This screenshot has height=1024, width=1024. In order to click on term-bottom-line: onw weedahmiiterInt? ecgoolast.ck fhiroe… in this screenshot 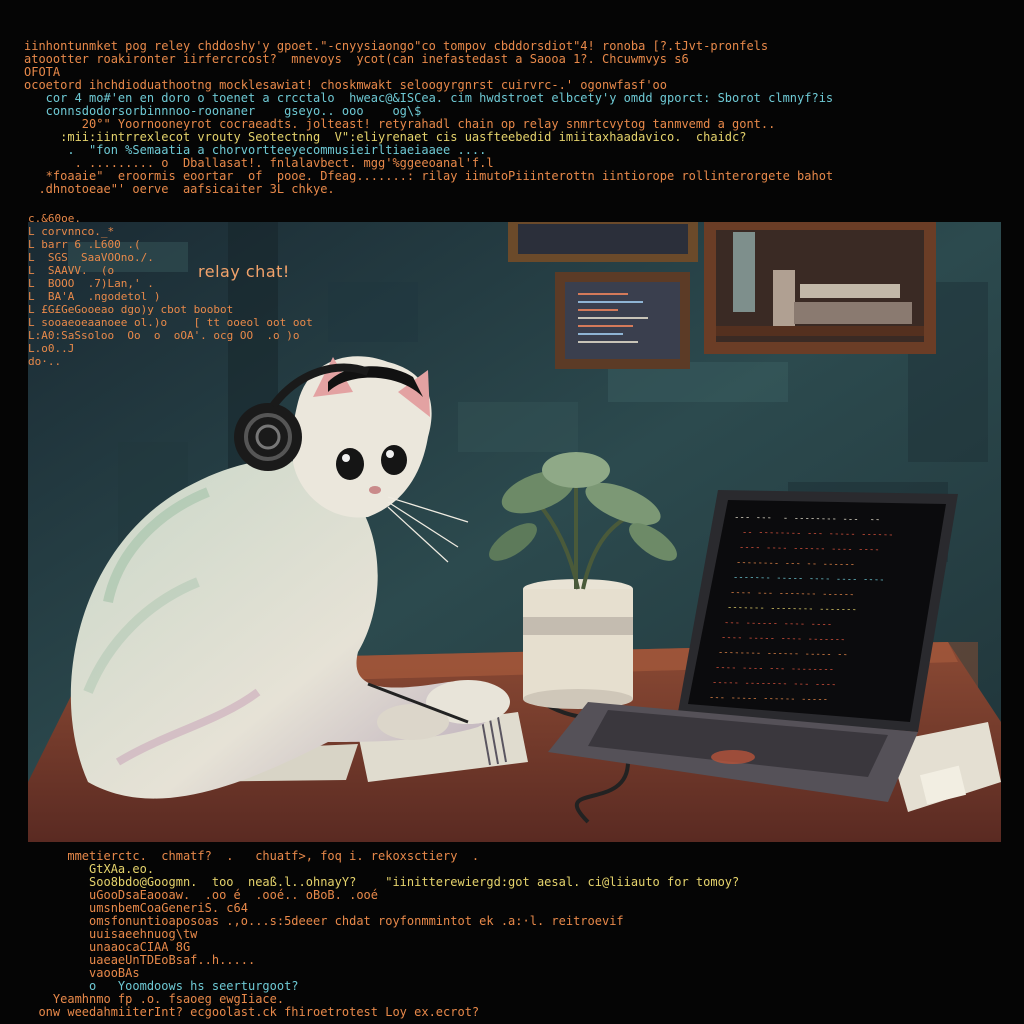, I will do `click(252, 1012)`.